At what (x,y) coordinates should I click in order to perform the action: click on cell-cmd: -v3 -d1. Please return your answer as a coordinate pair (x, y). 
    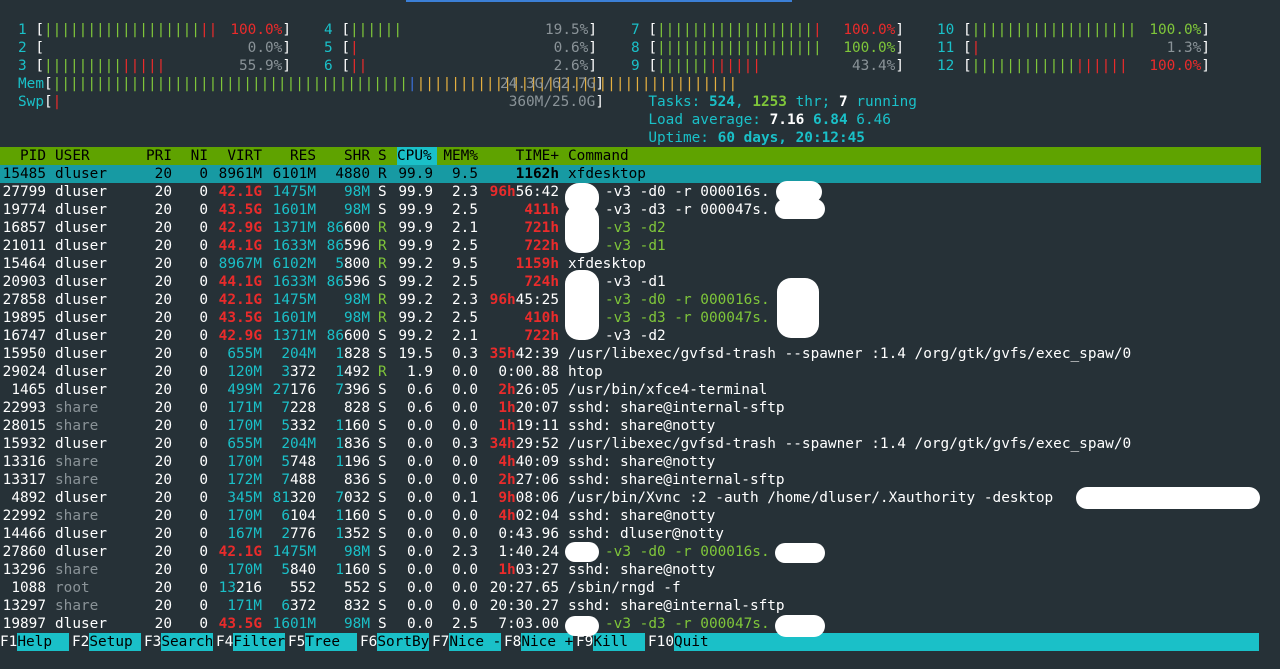
    Looking at the image, I should click on (635, 282).